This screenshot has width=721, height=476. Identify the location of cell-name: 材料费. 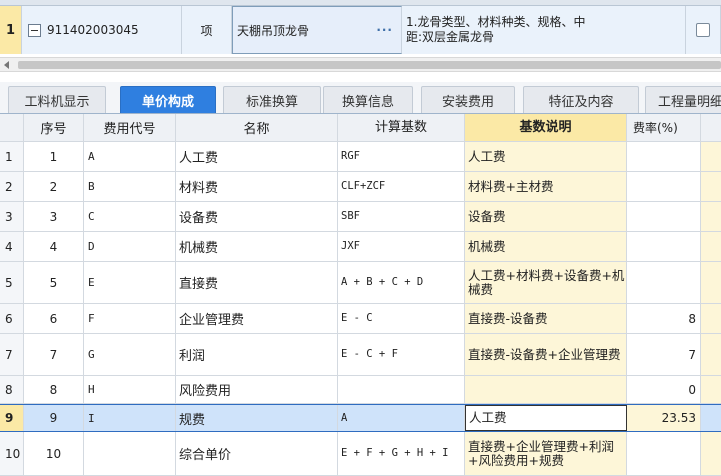
(257, 186).